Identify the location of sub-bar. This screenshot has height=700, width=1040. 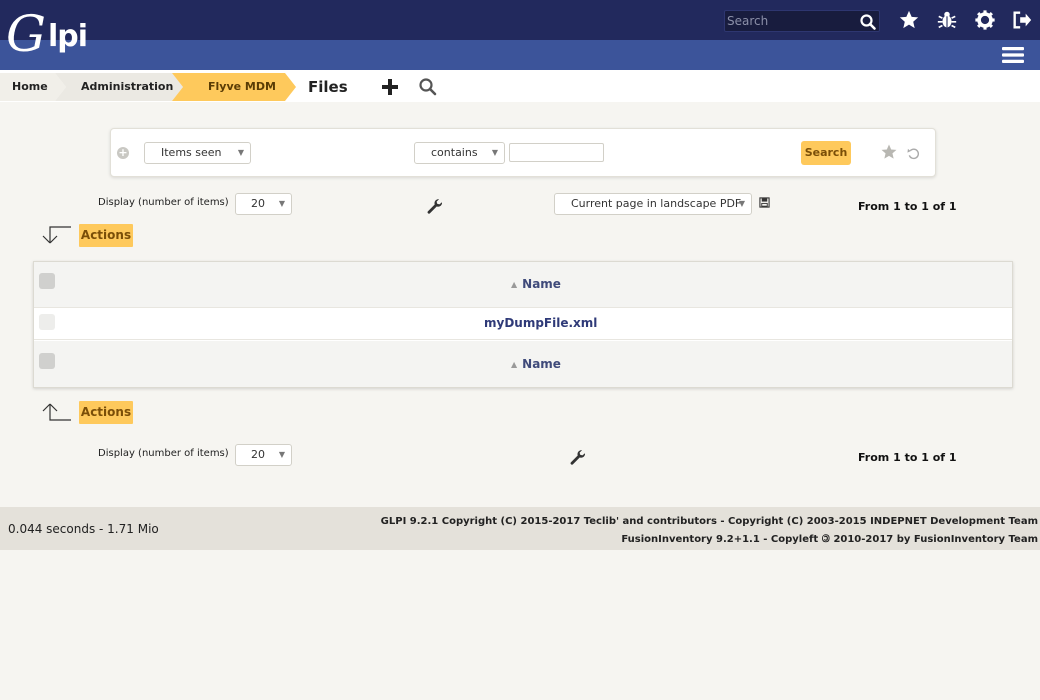
(520, 55).